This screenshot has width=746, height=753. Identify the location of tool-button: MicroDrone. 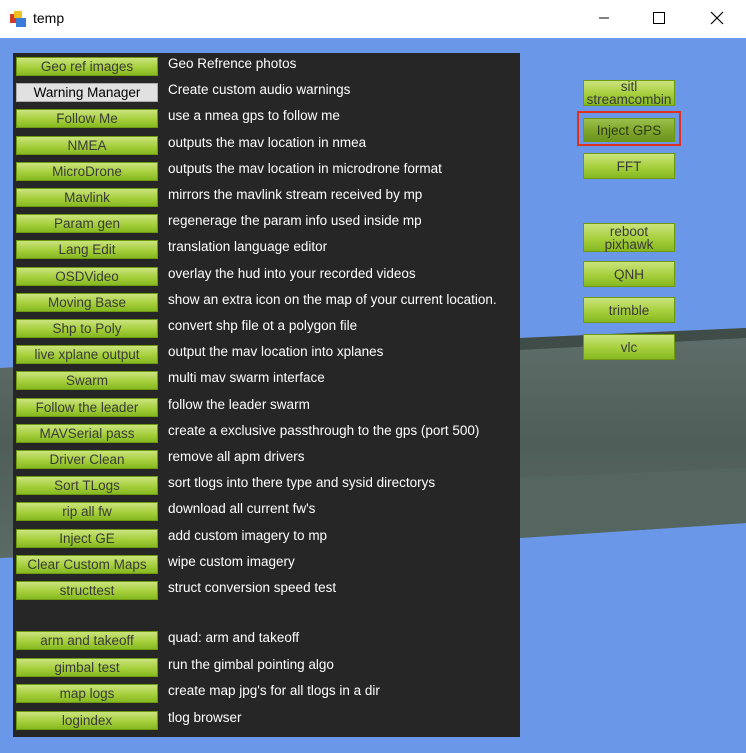
(87, 171).